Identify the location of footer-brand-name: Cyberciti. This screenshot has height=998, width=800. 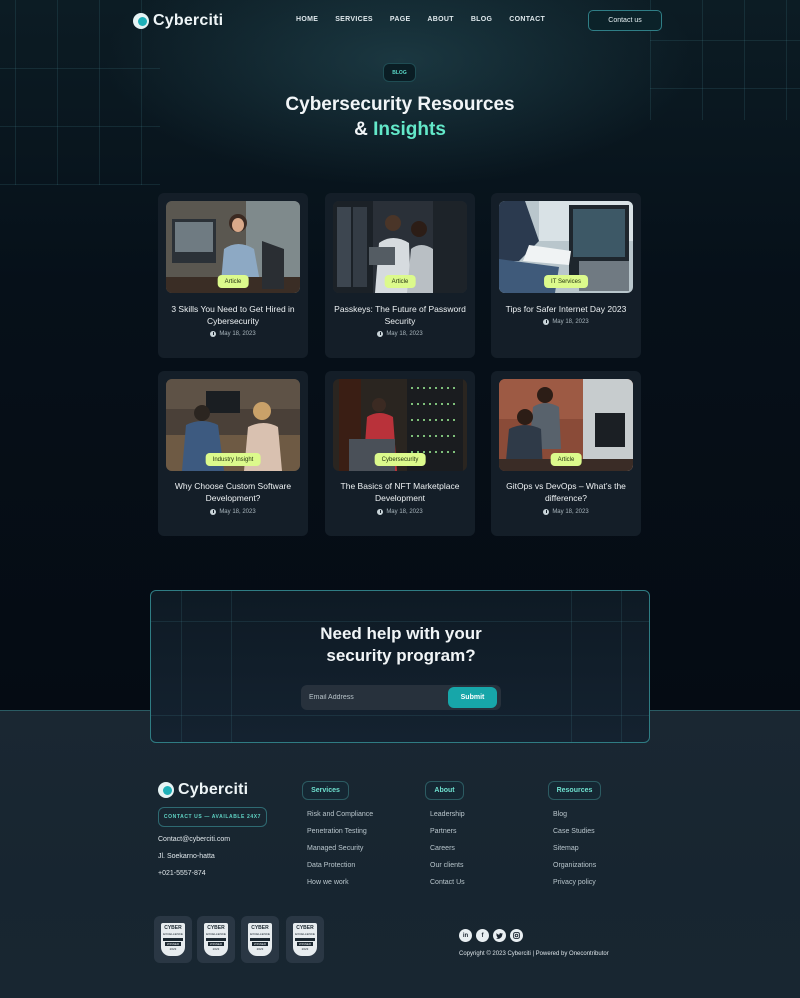
(213, 789).